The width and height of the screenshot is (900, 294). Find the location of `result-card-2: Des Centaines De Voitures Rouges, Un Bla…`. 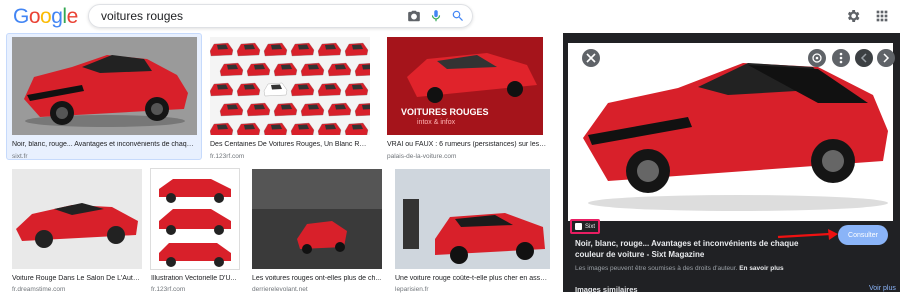

result-card-2: Des Centaines De Voitures Rouges, Un Bla… is located at coordinates (290, 98).